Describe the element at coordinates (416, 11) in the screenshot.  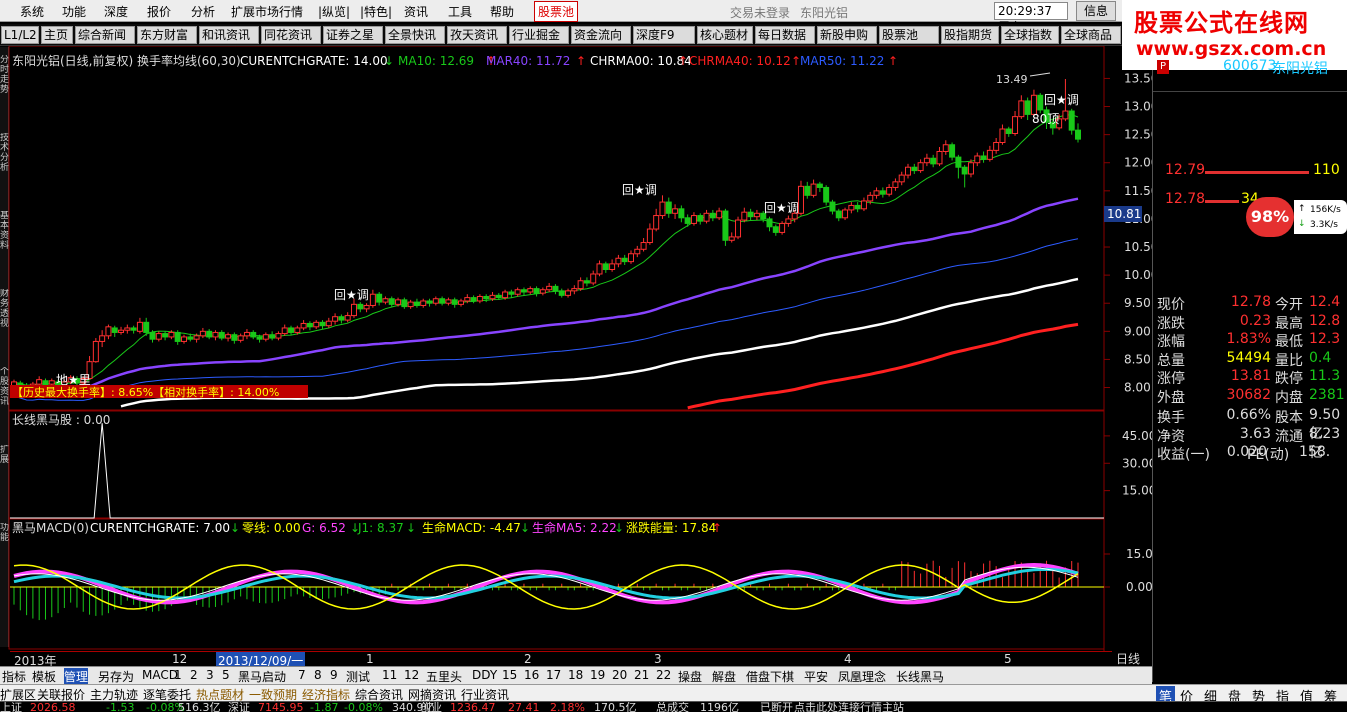
I see `menu-item: 资讯` at that location.